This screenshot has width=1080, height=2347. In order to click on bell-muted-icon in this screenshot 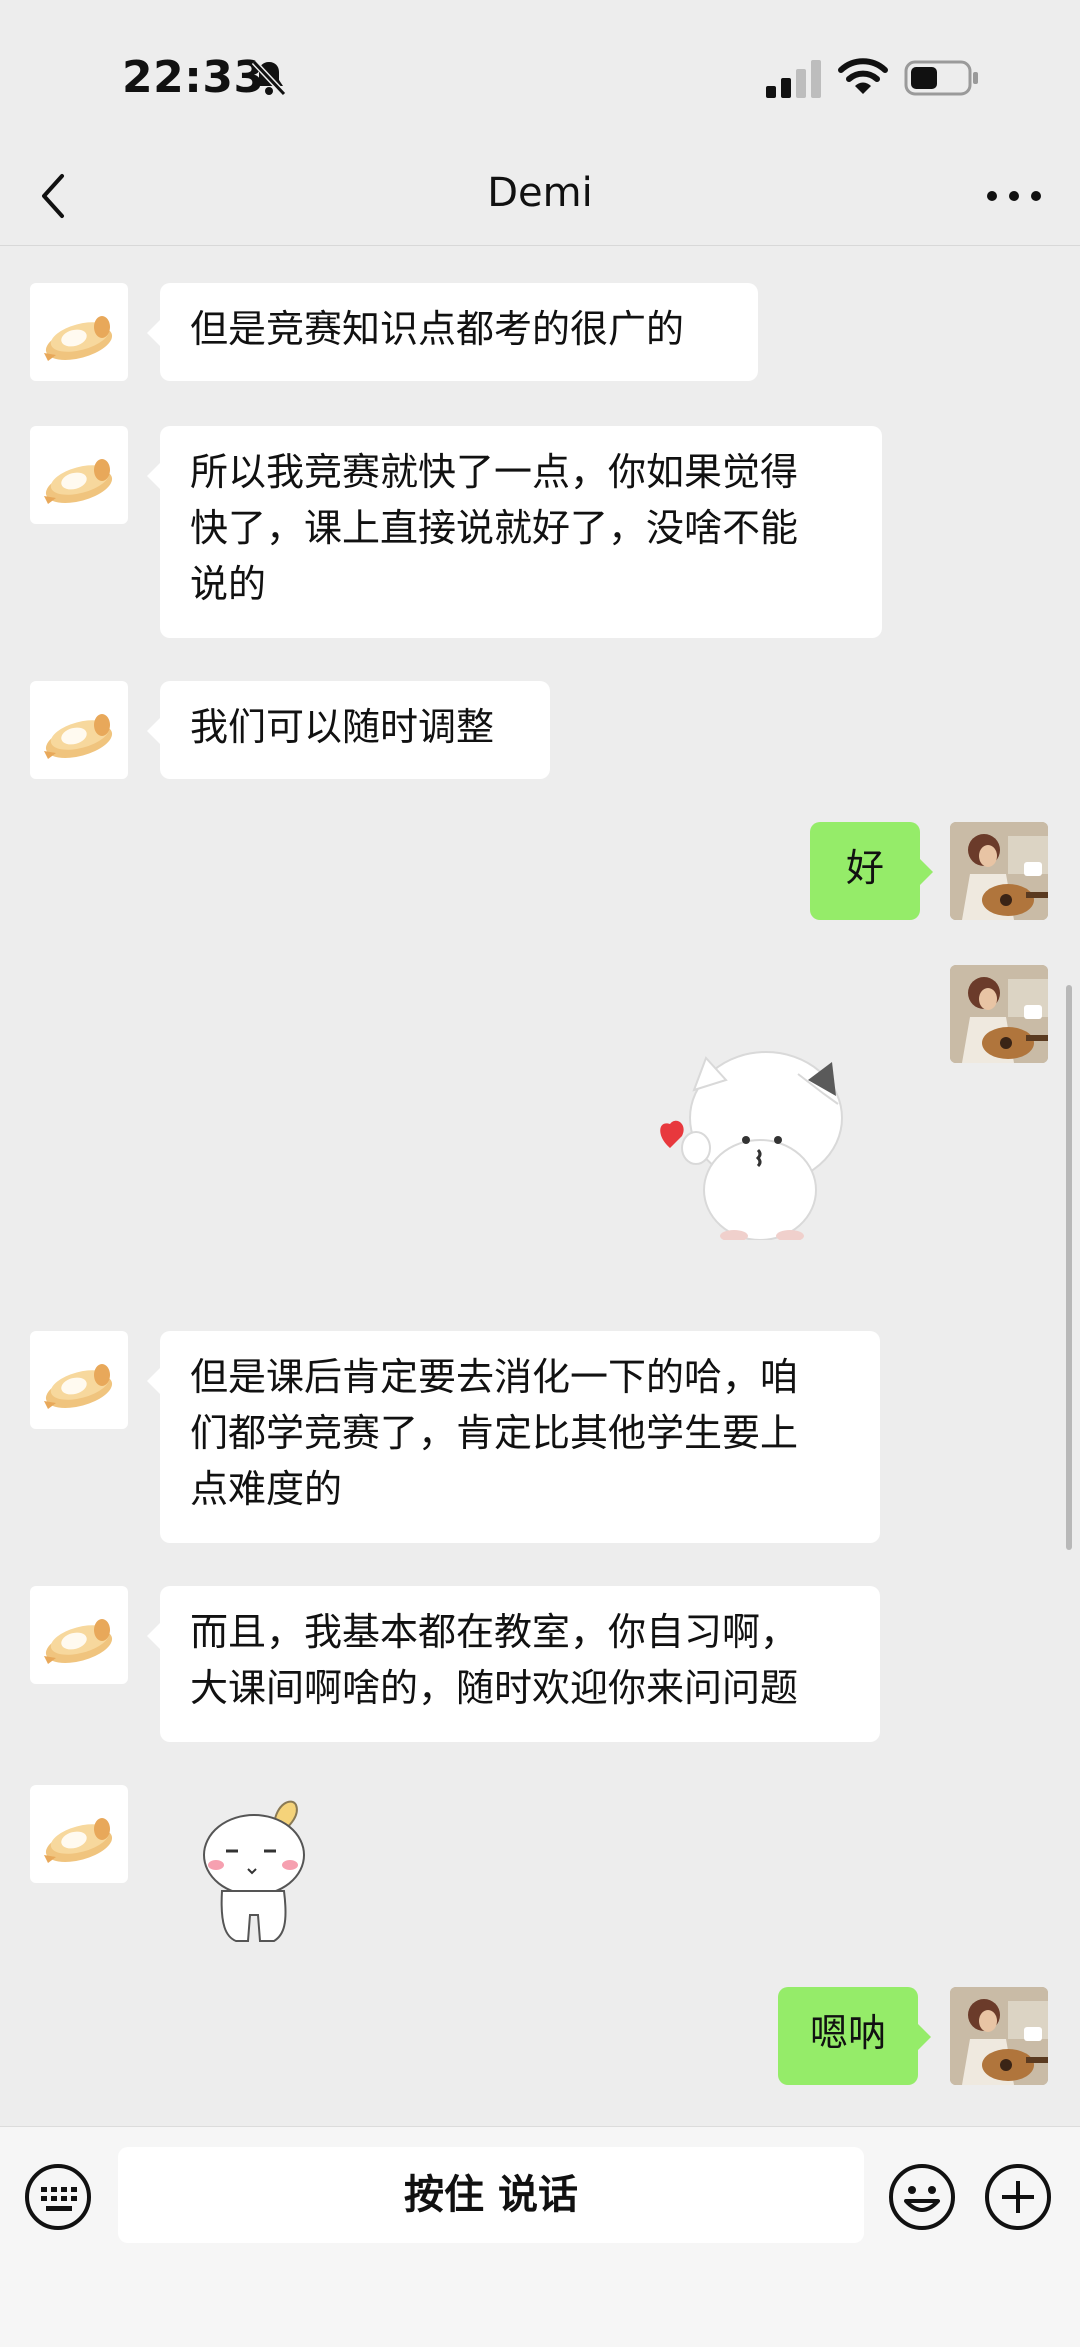, I will do `click(269, 78)`.